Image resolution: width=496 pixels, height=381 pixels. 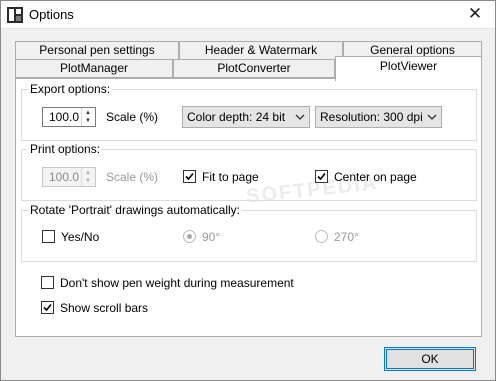 What do you see at coordinates (211, 237) in the screenshot?
I see `radio-90-label: 90°` at bounding box center [211, 237].